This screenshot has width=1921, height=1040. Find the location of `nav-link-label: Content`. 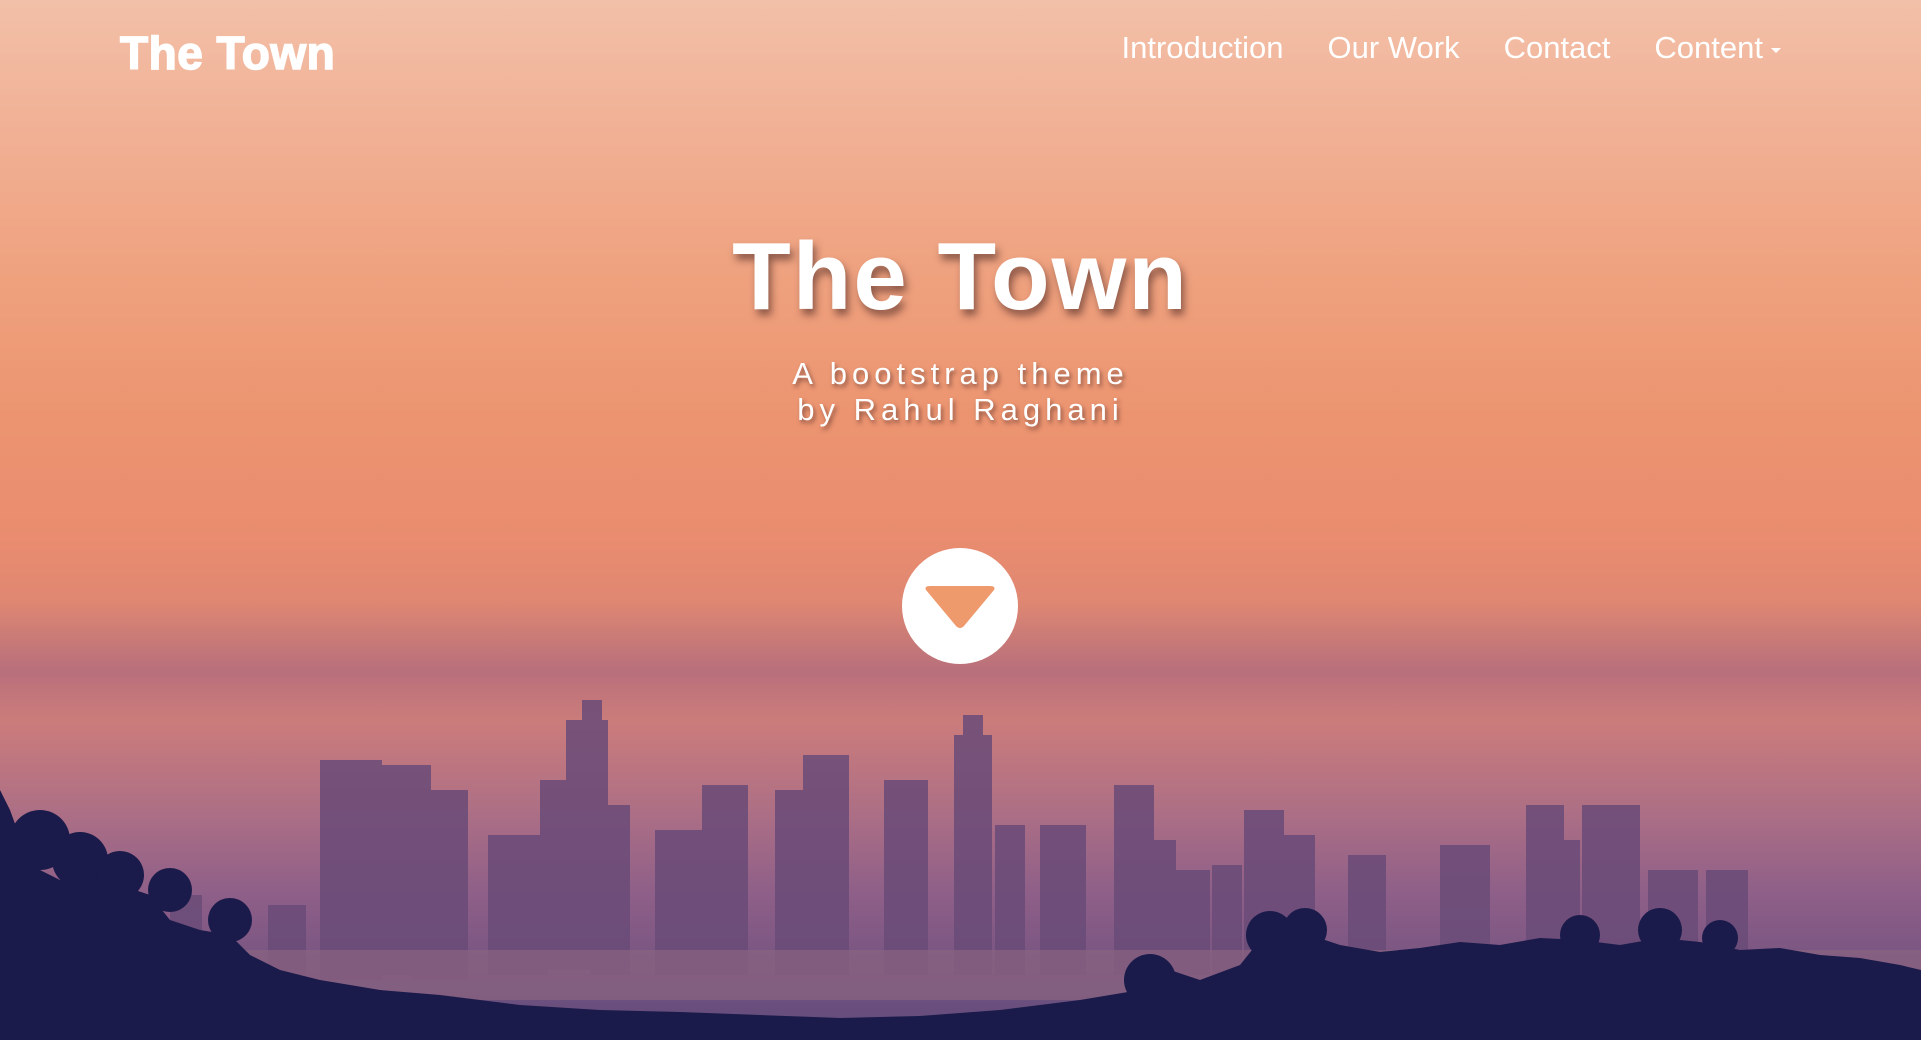

nav-link-label: Content is located at coordinates (1708, 47).